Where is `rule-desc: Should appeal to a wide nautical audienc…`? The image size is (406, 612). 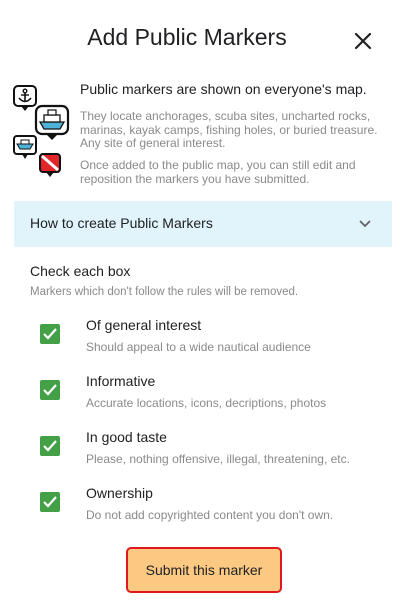
rule-desc: Should appeal to a wide nautical audienc… is located at coordinates (198, 347).